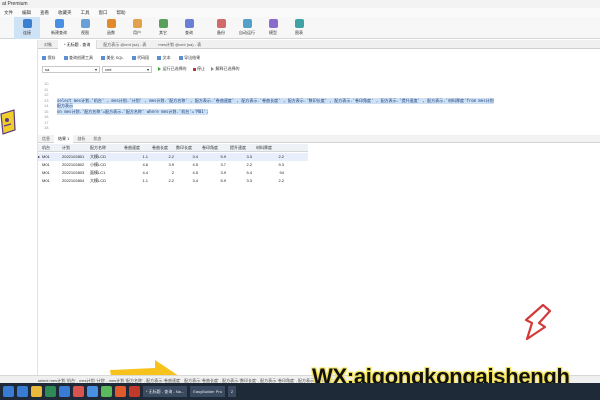  I want to click on ribbon-button-8: 自动运行, so click(247, 28).